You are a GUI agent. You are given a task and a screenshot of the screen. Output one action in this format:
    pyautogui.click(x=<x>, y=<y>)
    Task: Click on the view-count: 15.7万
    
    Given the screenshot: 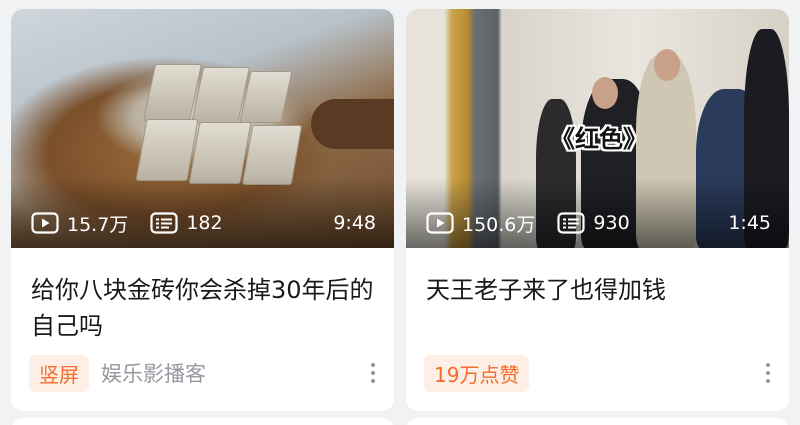 What is the action you would take?
    pyautogui.click(x=79, y=223)
    